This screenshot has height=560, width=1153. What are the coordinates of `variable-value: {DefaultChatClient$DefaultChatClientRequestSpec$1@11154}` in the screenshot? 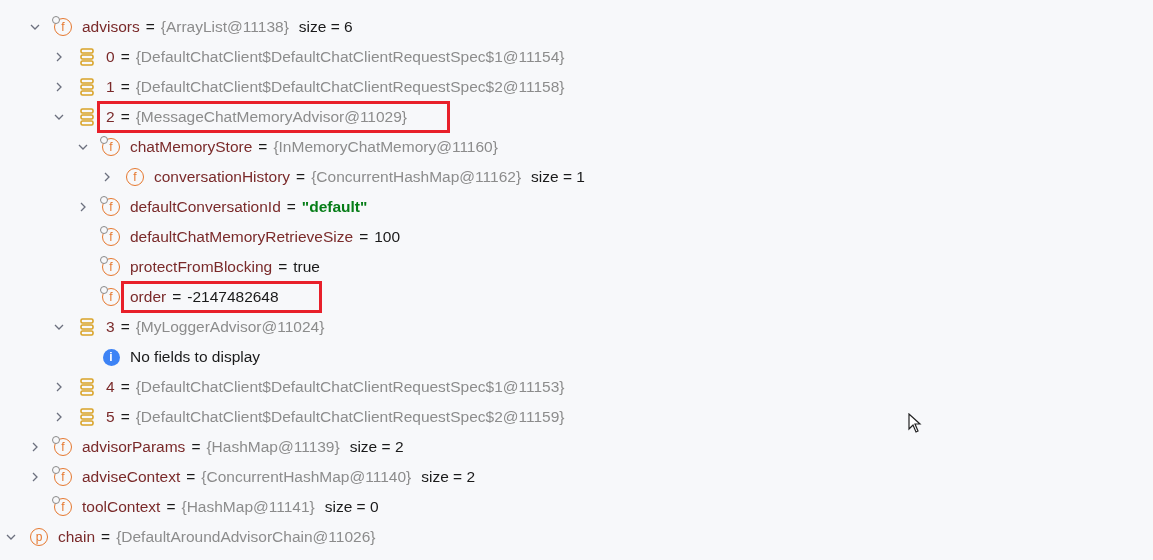 It's located at (350, 57).